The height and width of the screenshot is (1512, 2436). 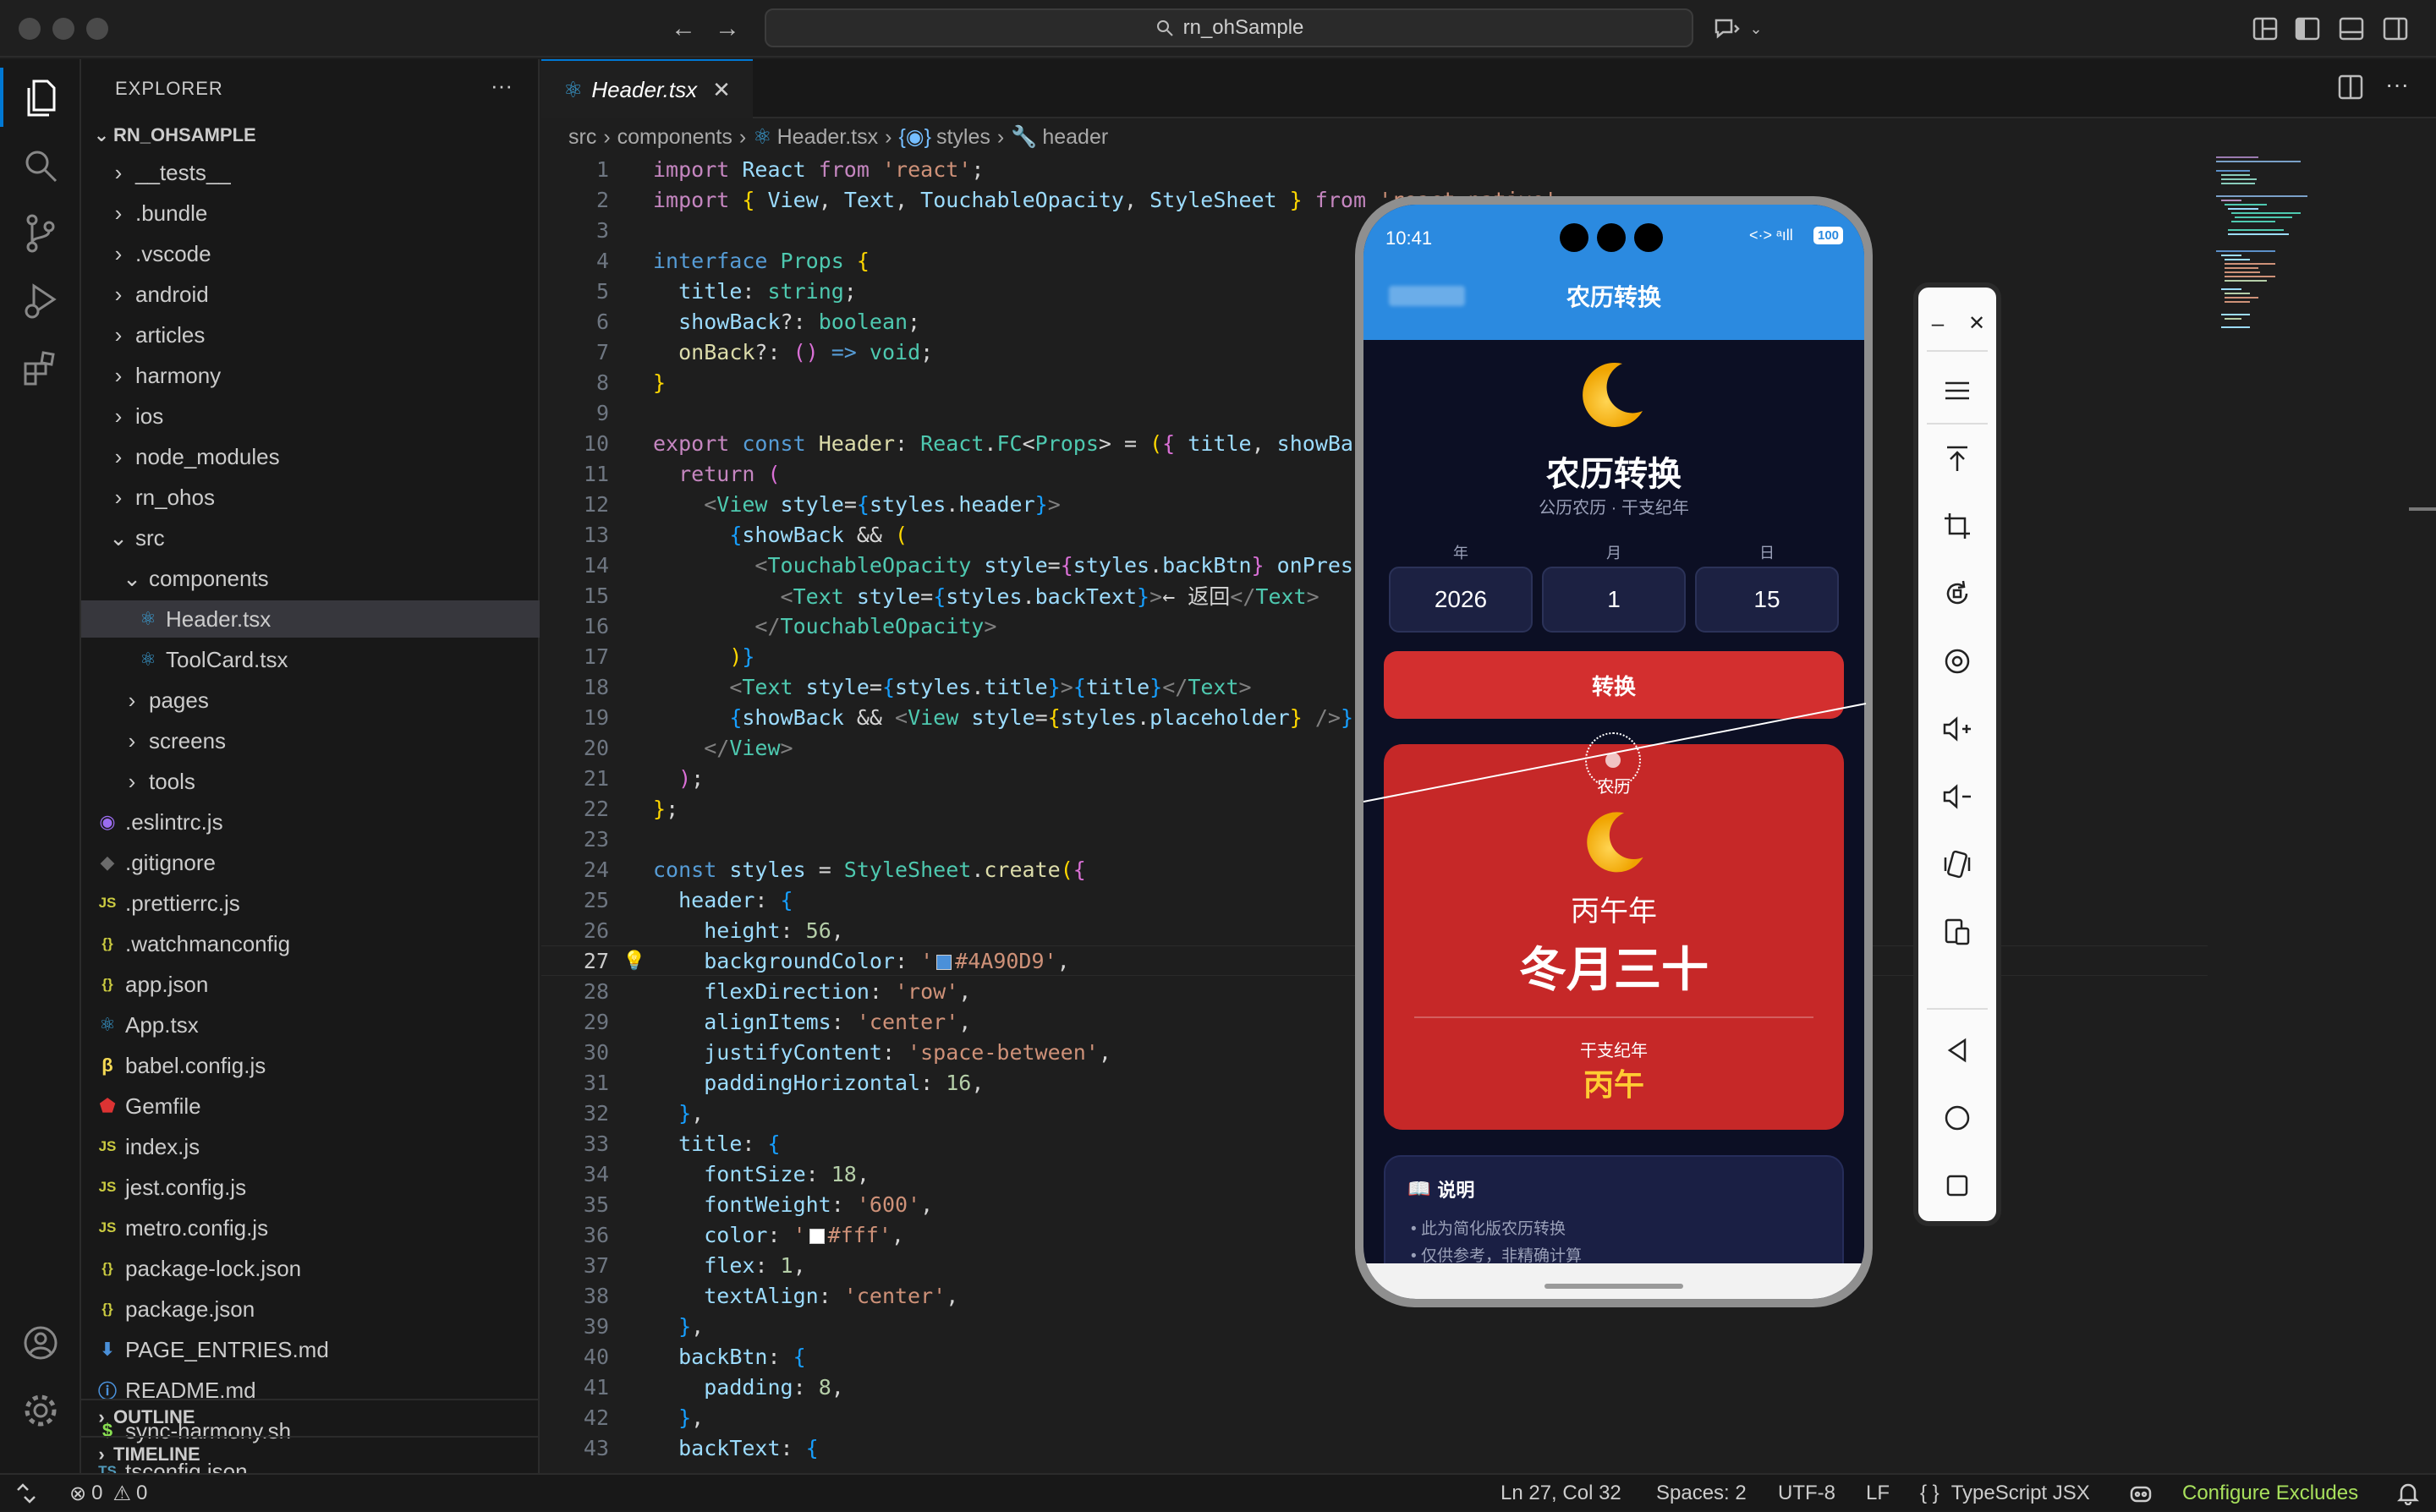 I want to click on timeline-section: › TIMELINE, so click(x=311, y=1453).